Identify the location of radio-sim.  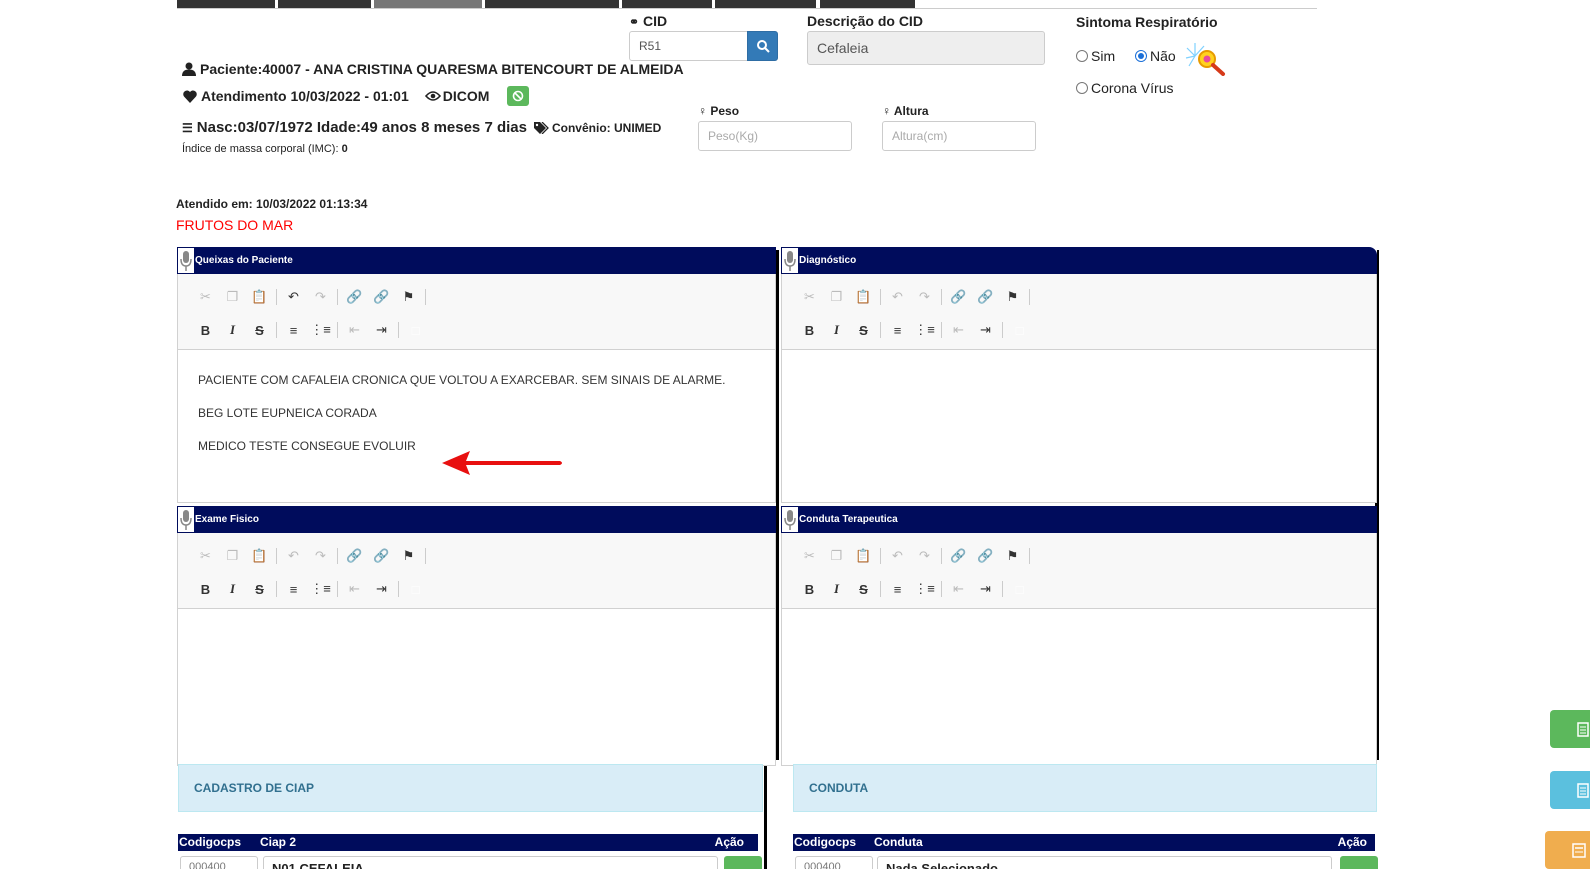
(1082, 56).